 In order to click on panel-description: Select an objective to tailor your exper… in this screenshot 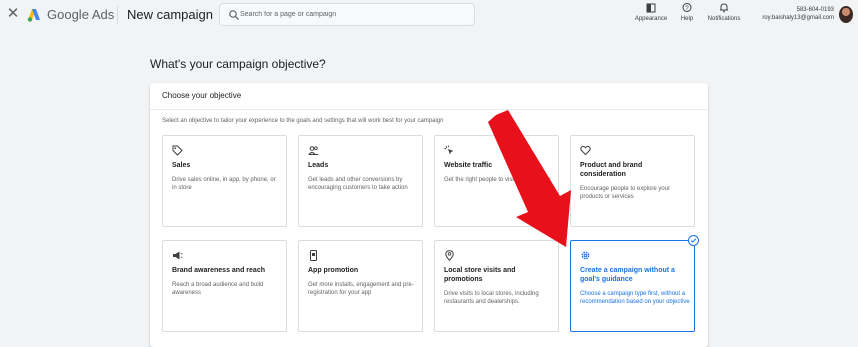, I will do `click(303, 121)`.